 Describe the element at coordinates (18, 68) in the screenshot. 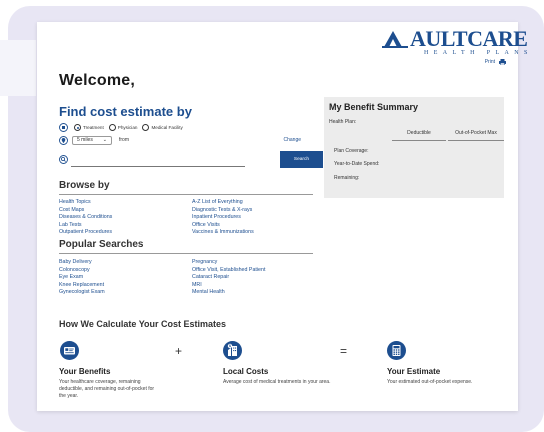

I see `background-tint` at that location.